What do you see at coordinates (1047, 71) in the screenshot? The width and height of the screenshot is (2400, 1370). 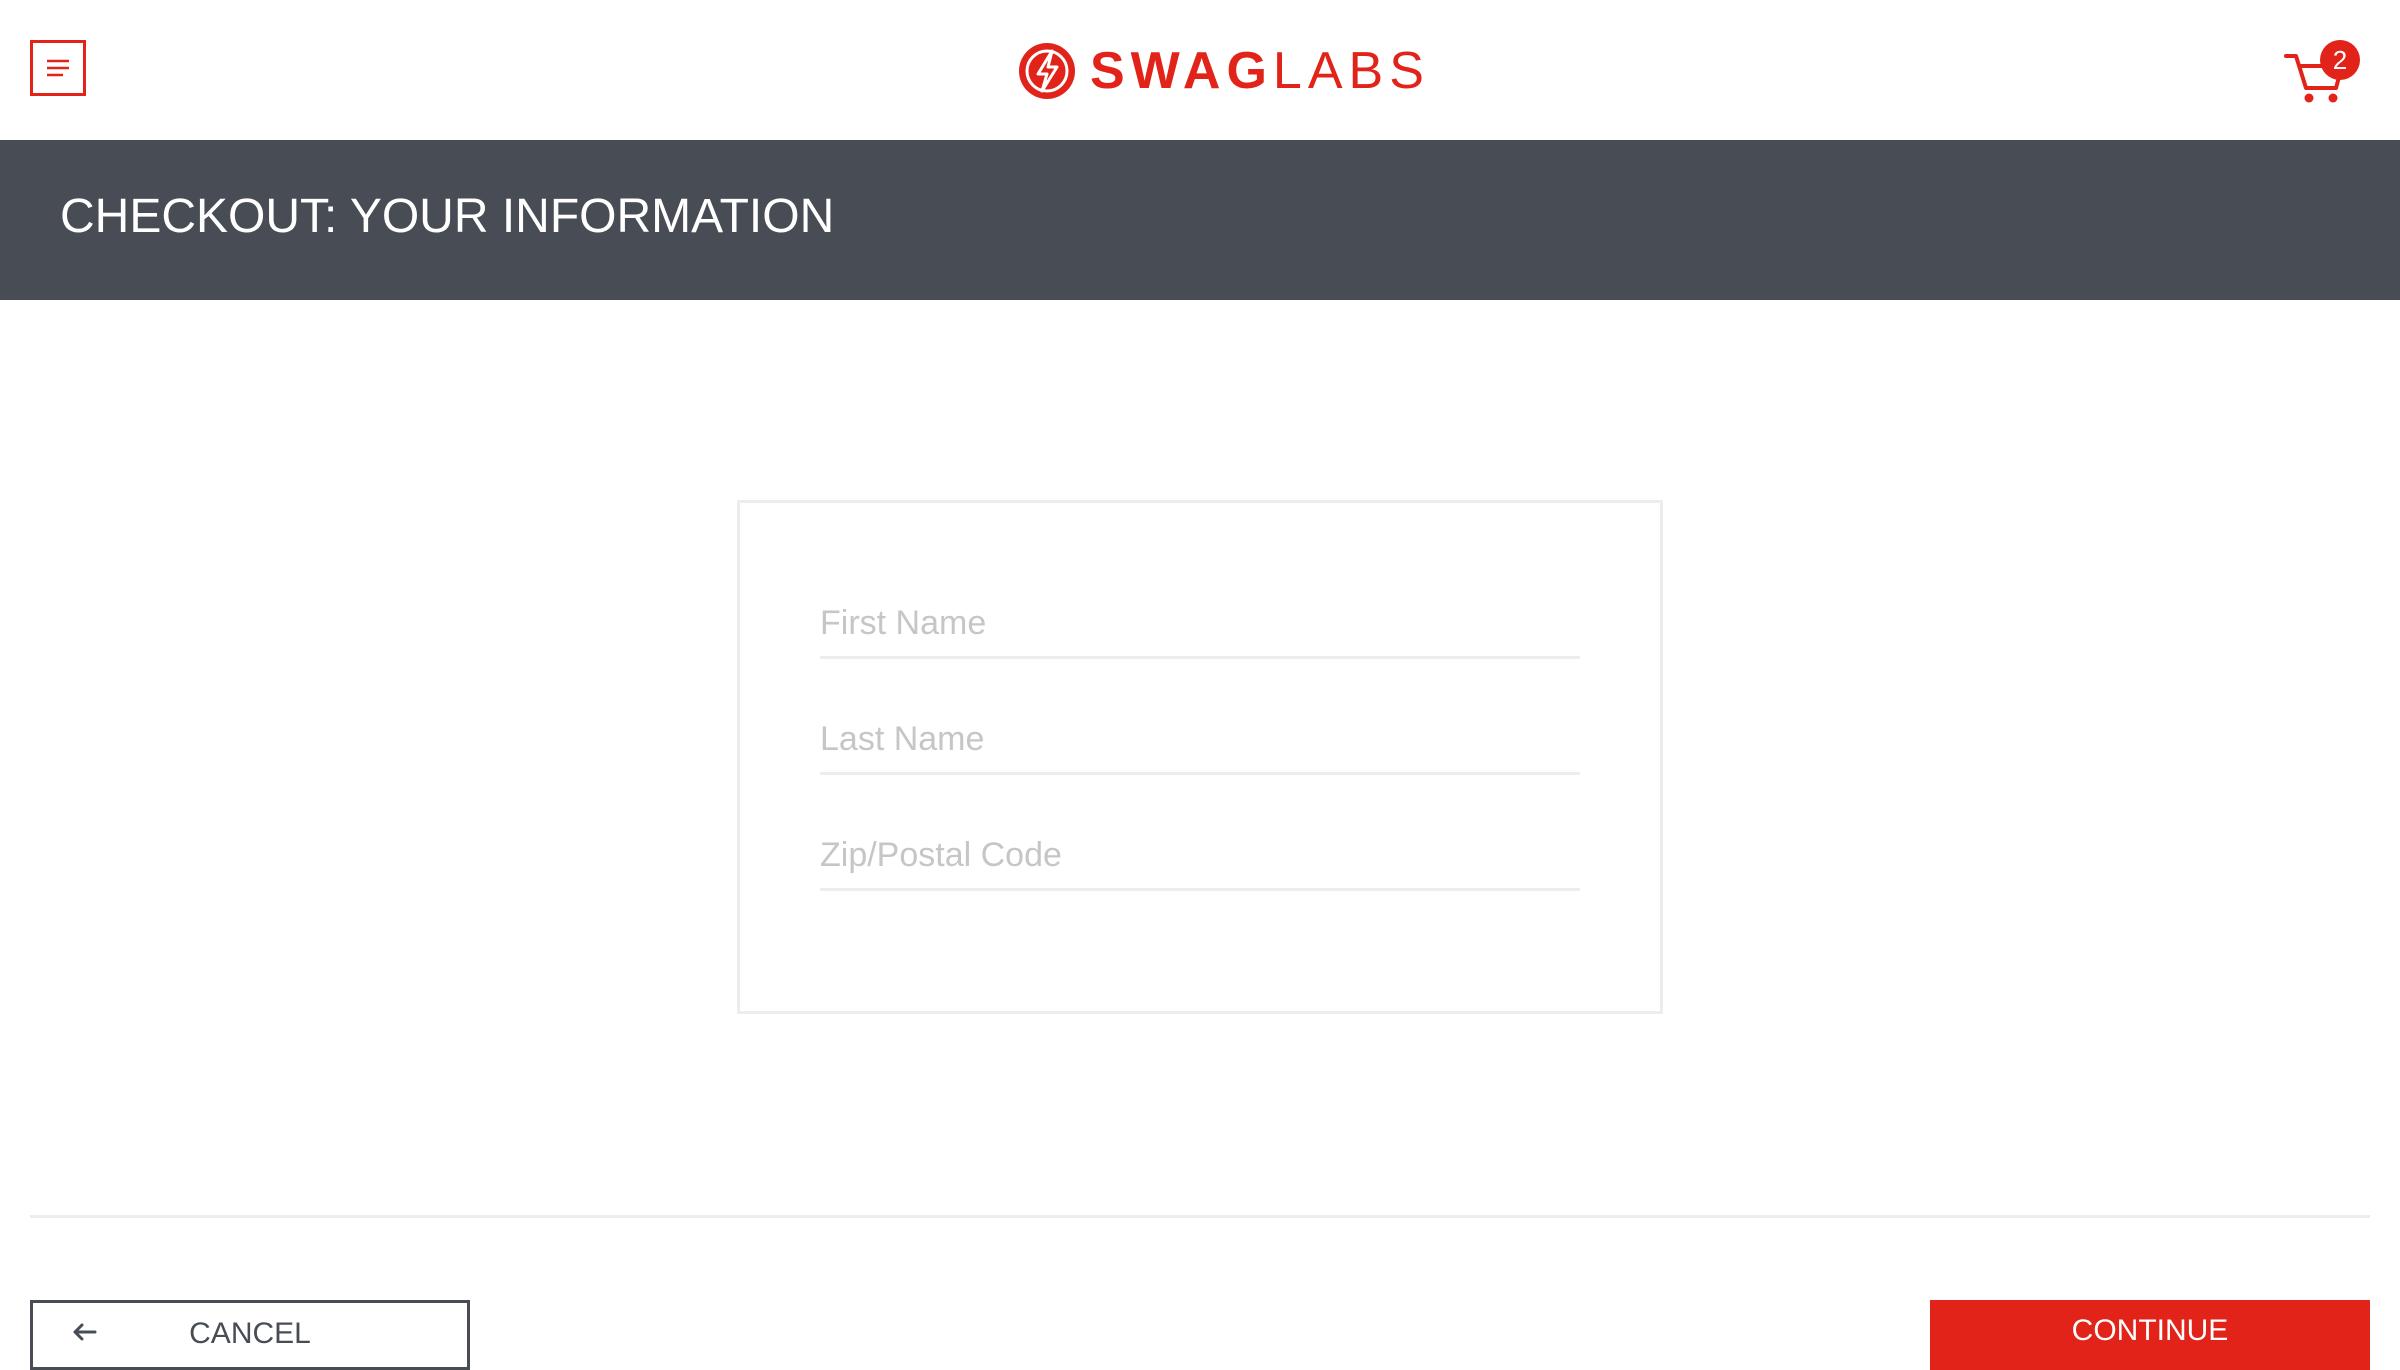 I see `swag-labs-bolt-icon` at bounding box center [1047, 71].